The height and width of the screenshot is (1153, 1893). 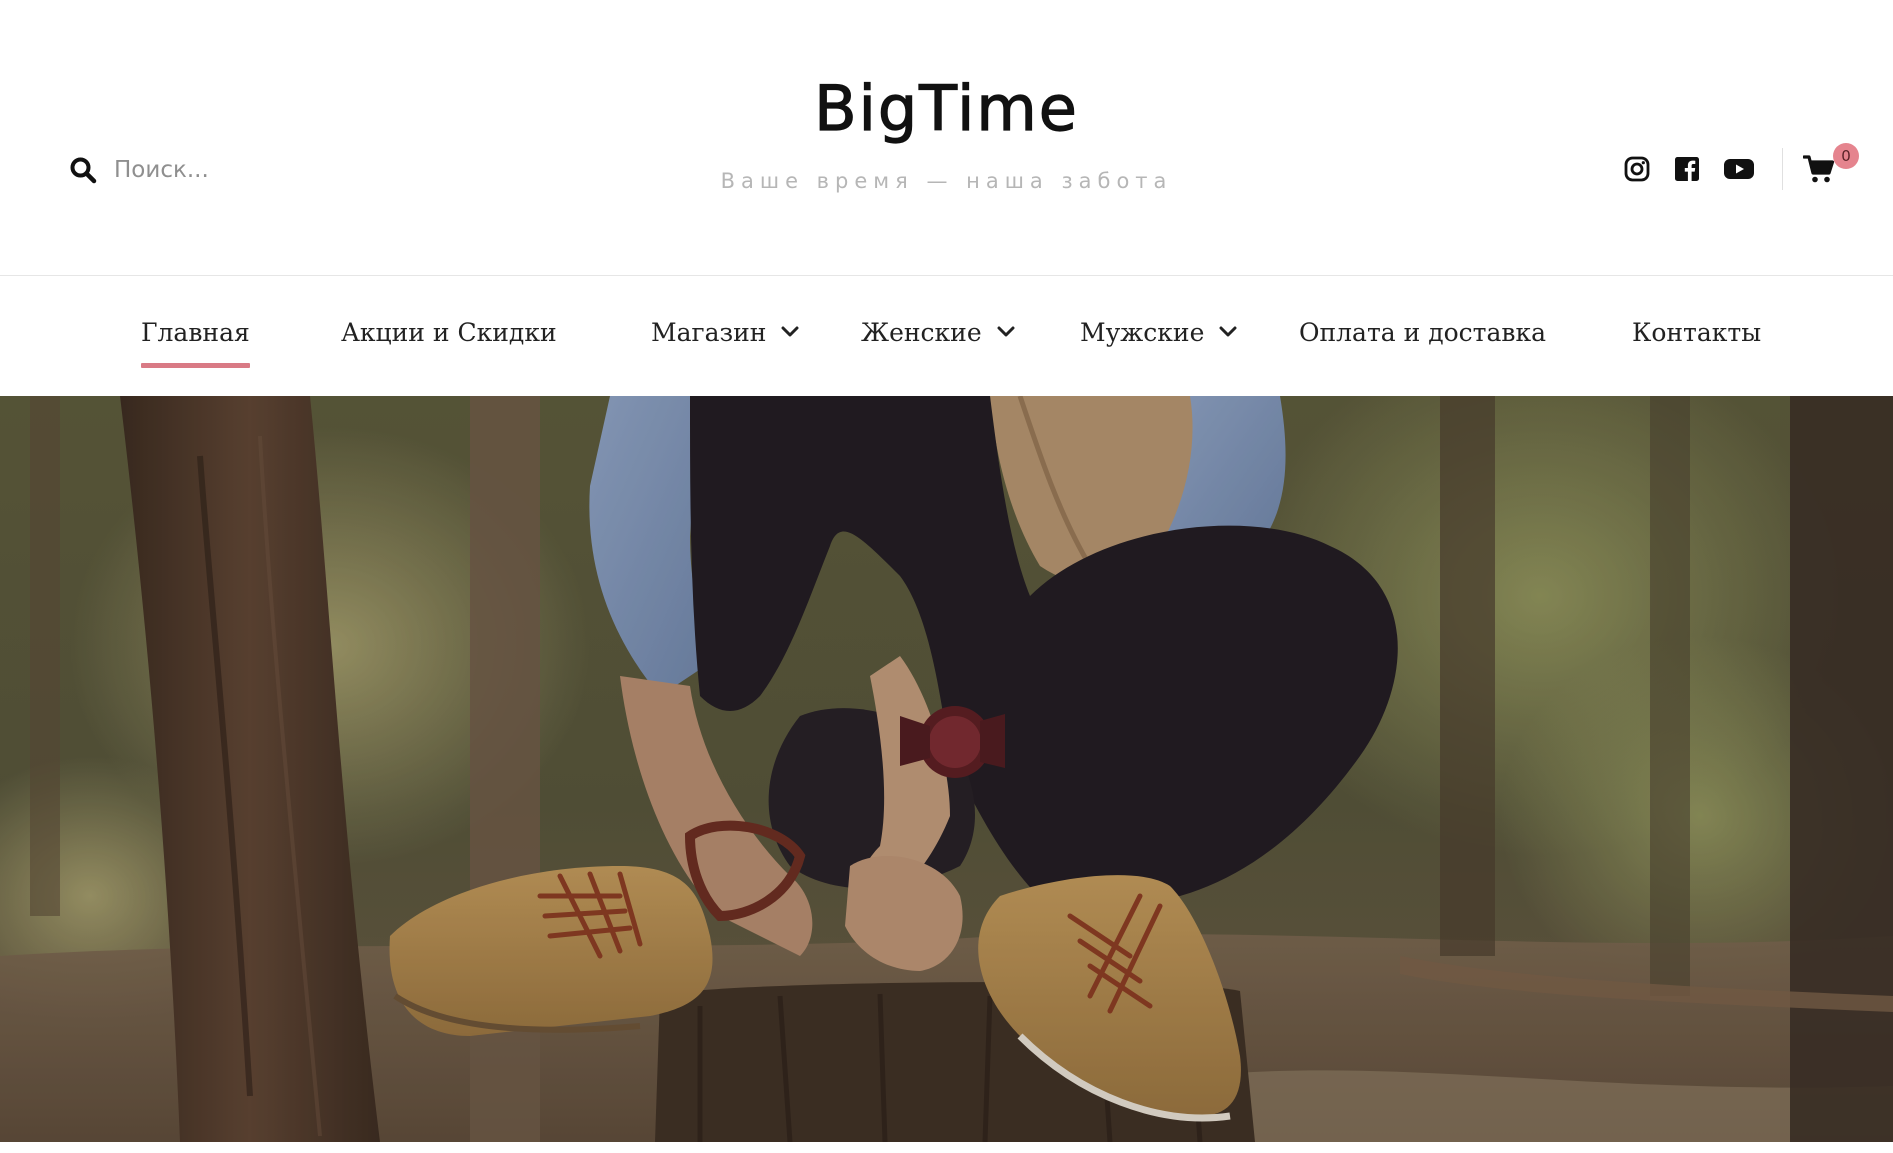 I want to click on nav-item-men: Мужские, so click(x=1159, y=332).